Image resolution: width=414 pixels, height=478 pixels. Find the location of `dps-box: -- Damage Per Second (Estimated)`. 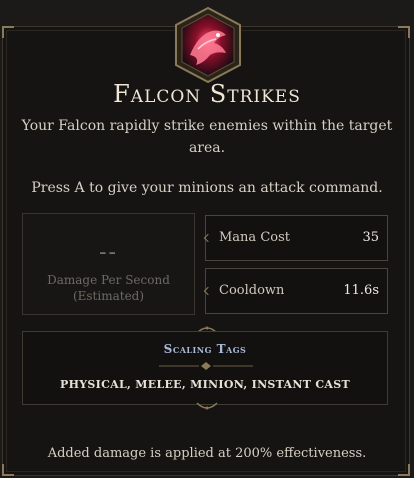

dps-box: -- Damage Per Second (Estimated) is located at coordinates (108, 264).